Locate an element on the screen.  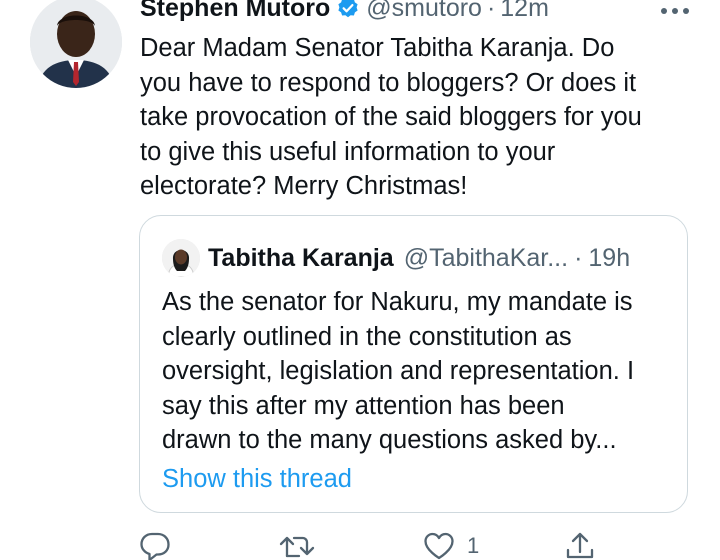
verified-badge-icon is located at coordinates (348, 10).